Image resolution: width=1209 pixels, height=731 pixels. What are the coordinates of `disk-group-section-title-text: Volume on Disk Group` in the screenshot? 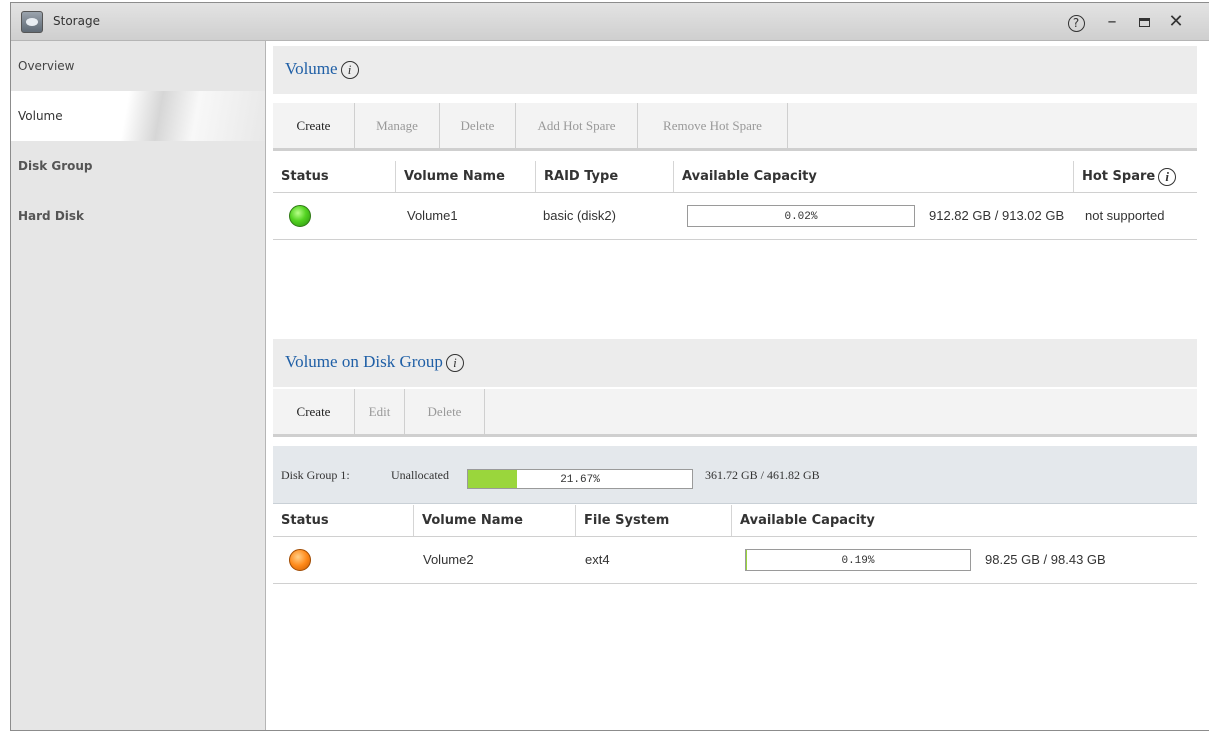 It's located at (364, 361).